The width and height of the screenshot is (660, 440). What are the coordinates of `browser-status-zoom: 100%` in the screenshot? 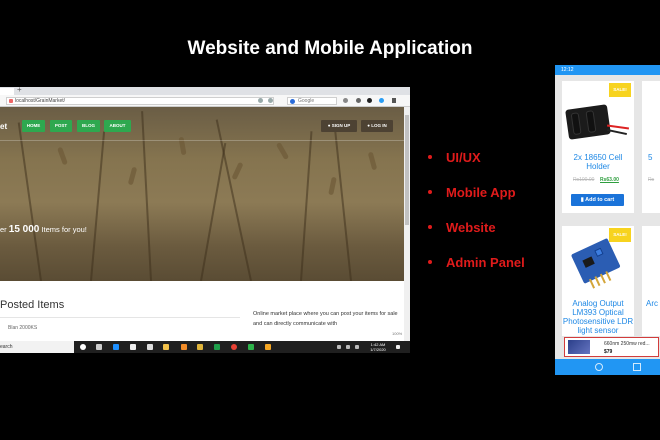 It's located at (381, 333).